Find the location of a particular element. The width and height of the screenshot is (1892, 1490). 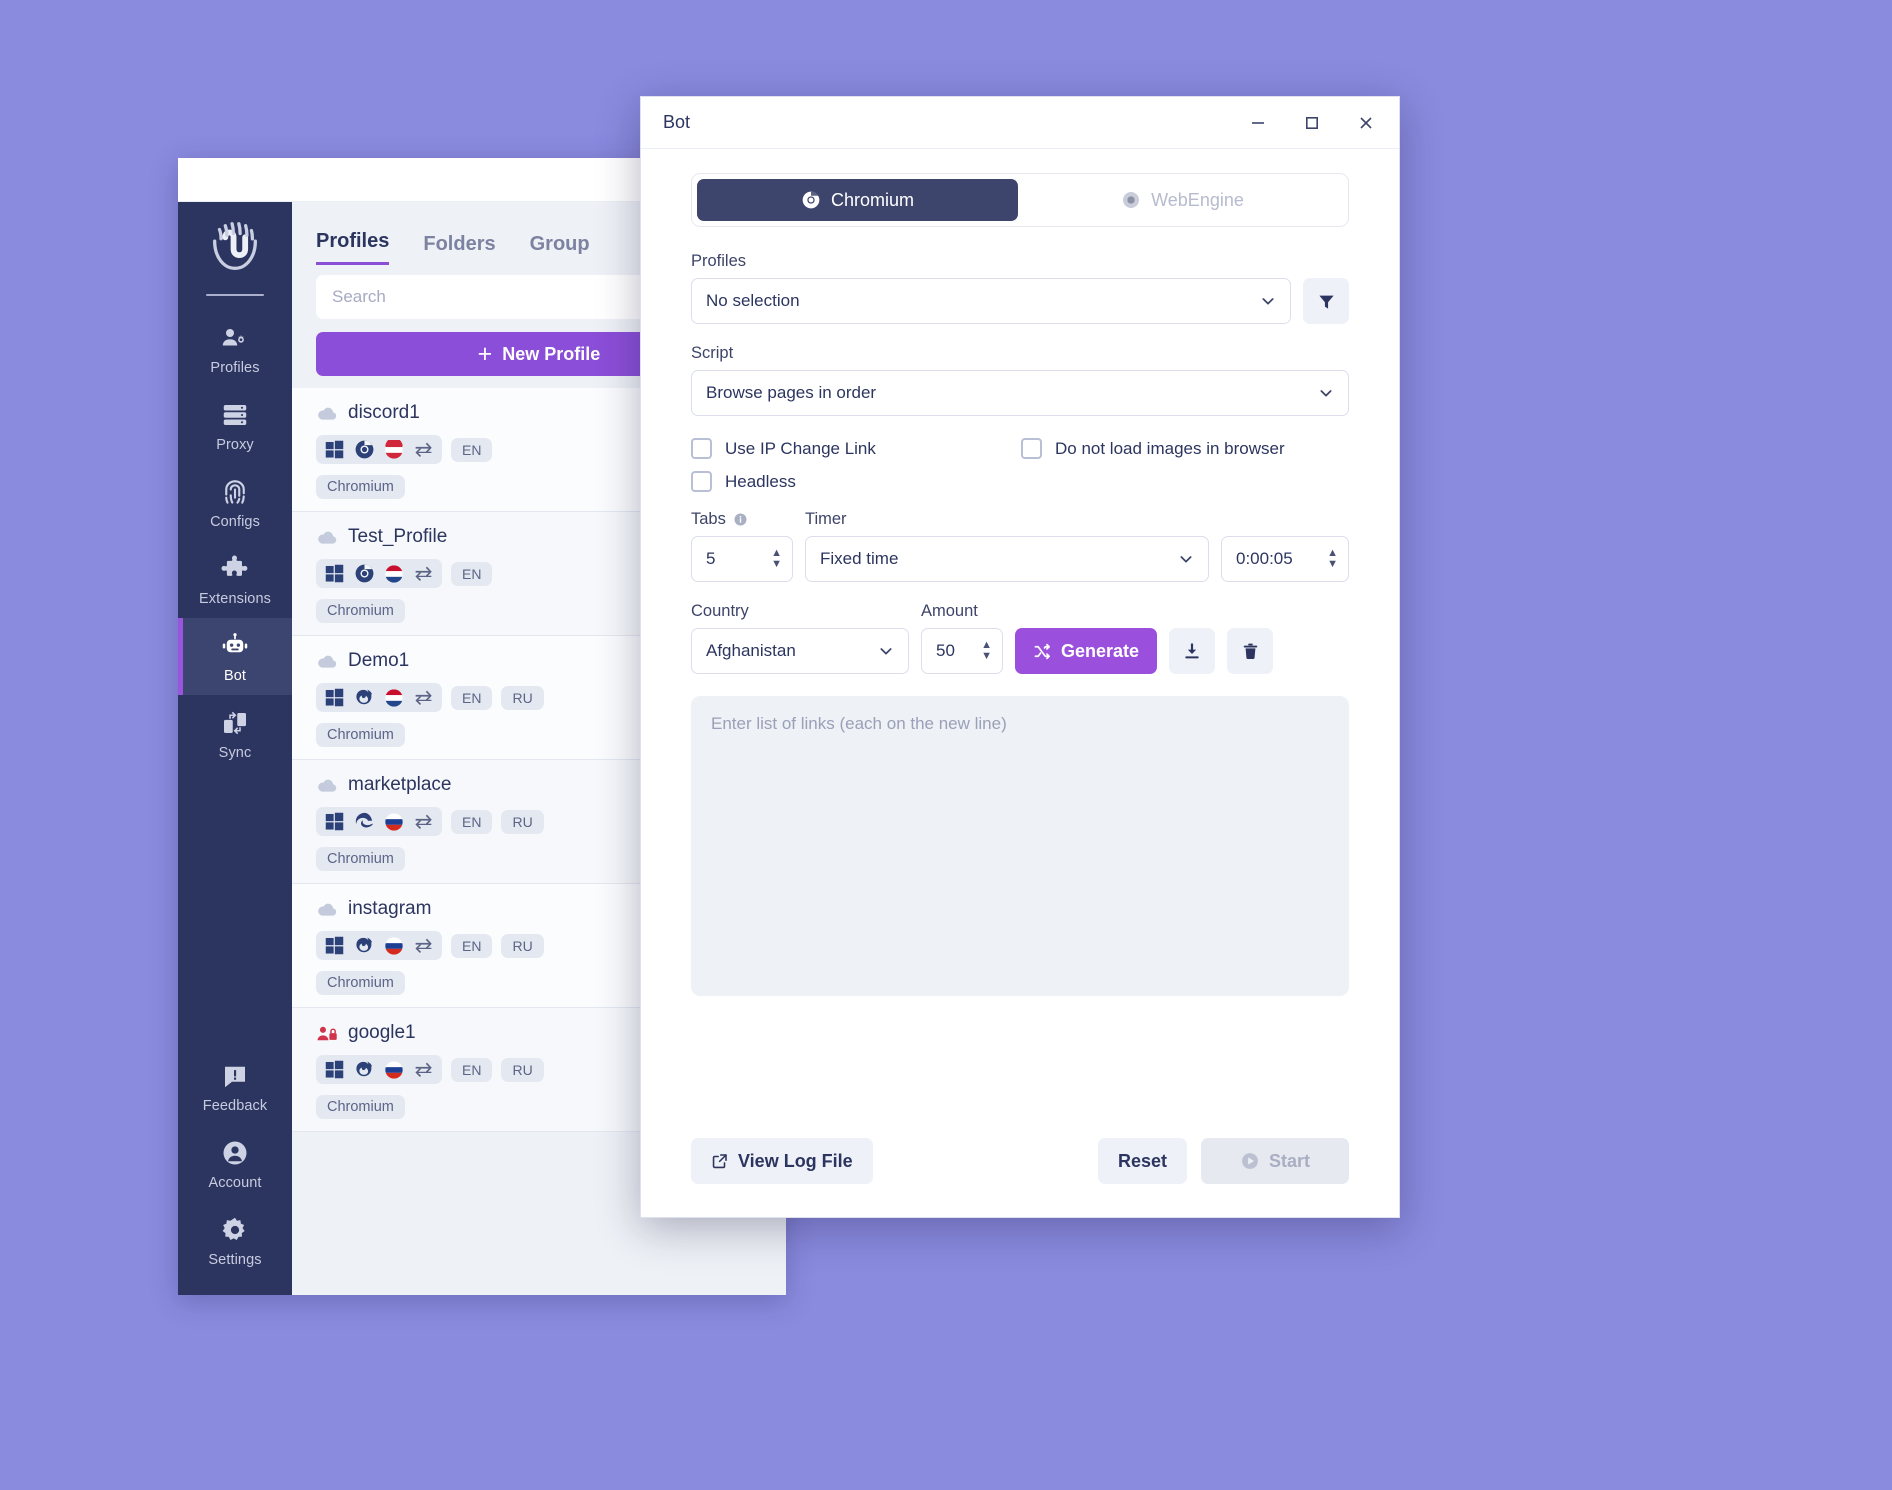

script-select: Browse pages in order is located at coordinates (1020, 393).